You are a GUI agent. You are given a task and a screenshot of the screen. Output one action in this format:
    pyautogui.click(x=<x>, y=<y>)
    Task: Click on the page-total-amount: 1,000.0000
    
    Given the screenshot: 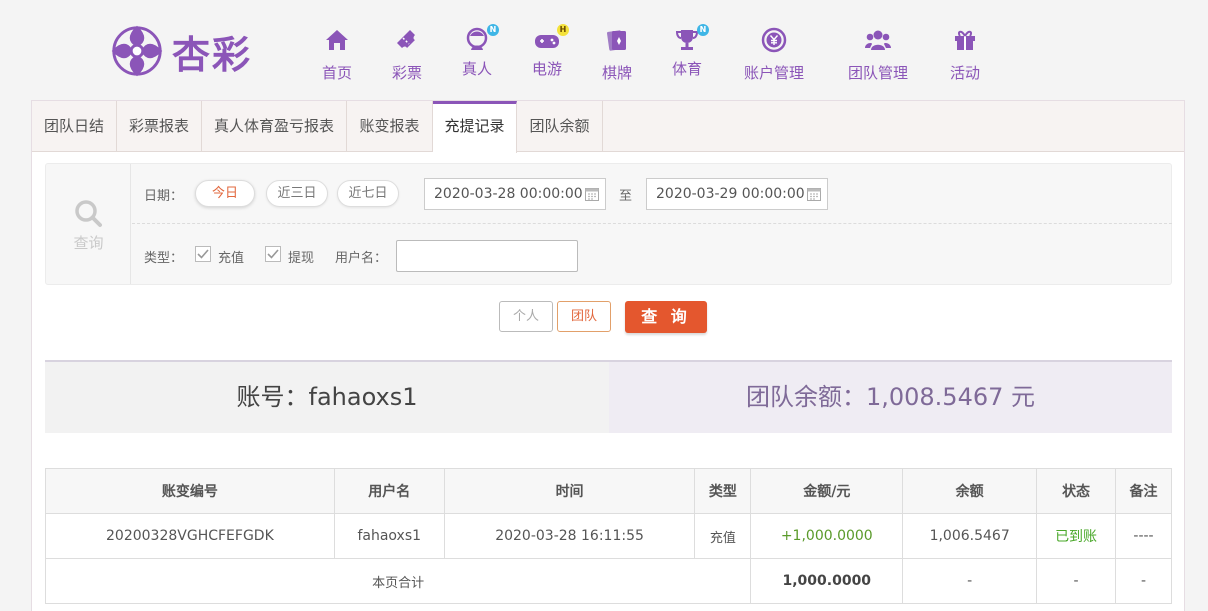 What is the action you would take?
    pyautogui.click(x=827, y=581)
    